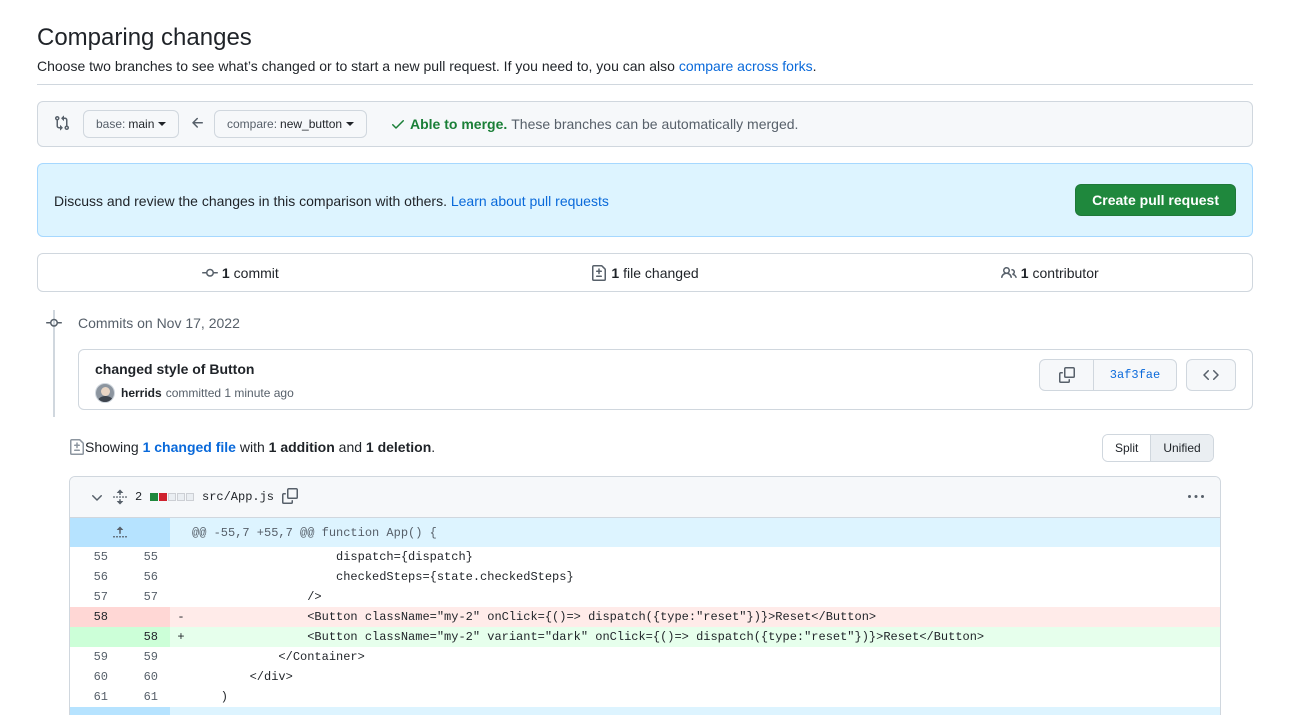 This screenshot has width=1301, height=715. I want to click on commits-label: commit, so click(256, 272).